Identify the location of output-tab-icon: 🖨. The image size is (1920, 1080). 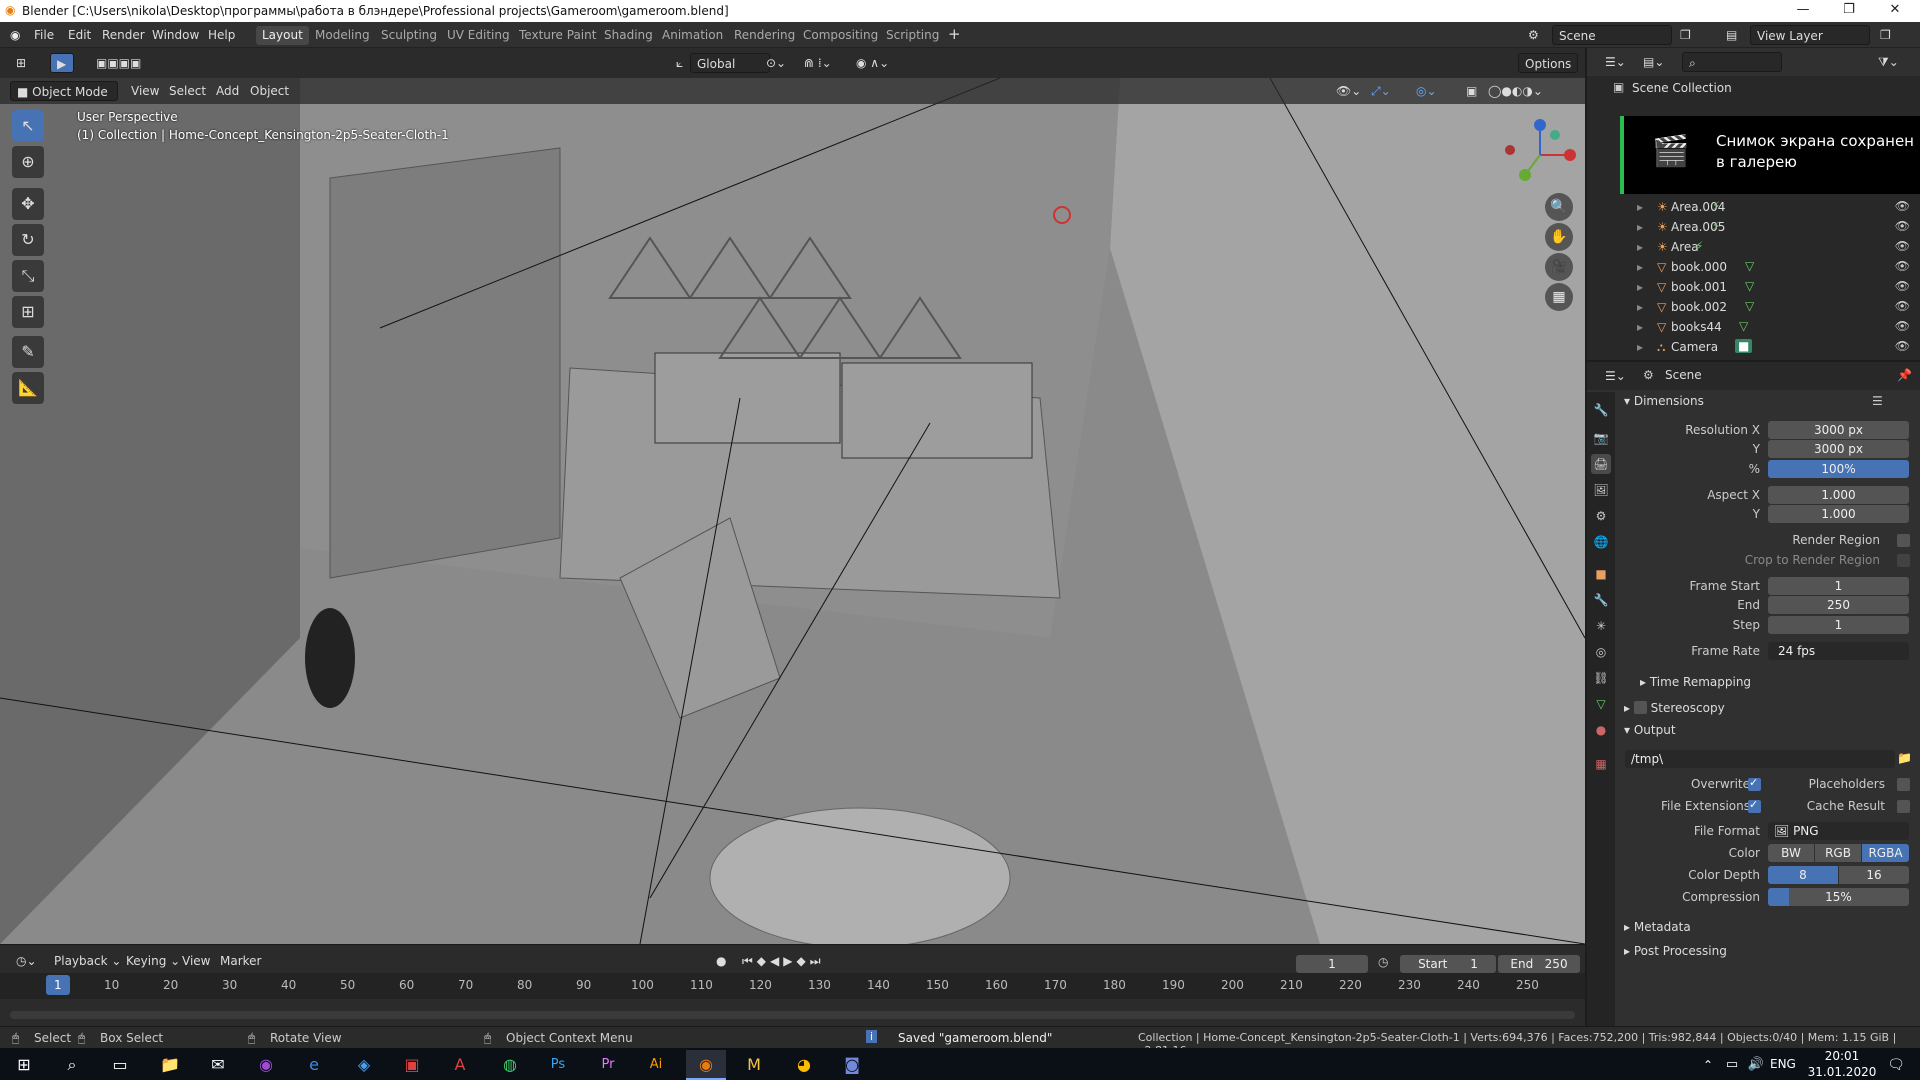
(1601, 464).